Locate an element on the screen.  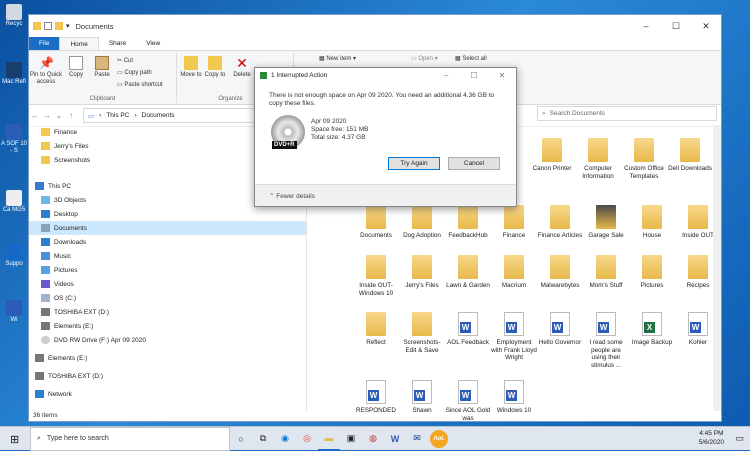
tab-view: View is located at coordinates (153, 43).